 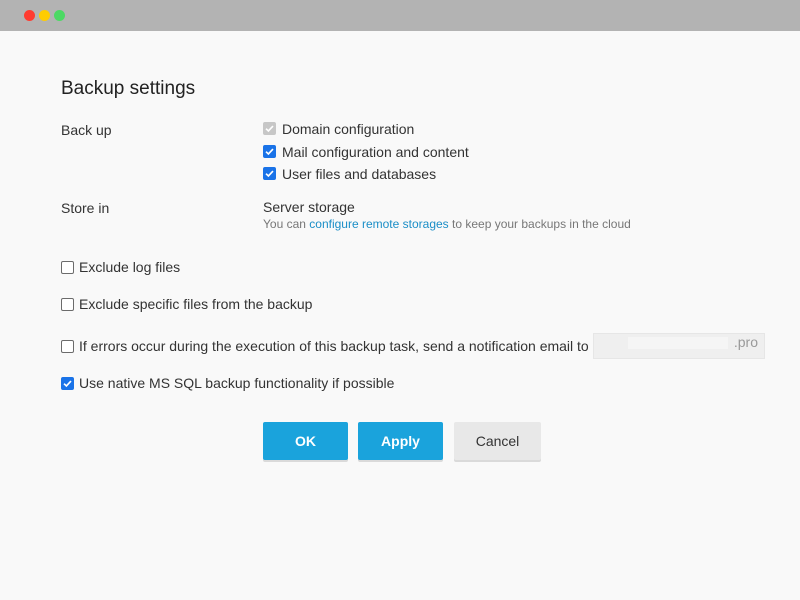 What do you see at coordinates (67, 346) in the screenshot?
I see `notify-errors-checkbox` at bounding box center [67, 346].